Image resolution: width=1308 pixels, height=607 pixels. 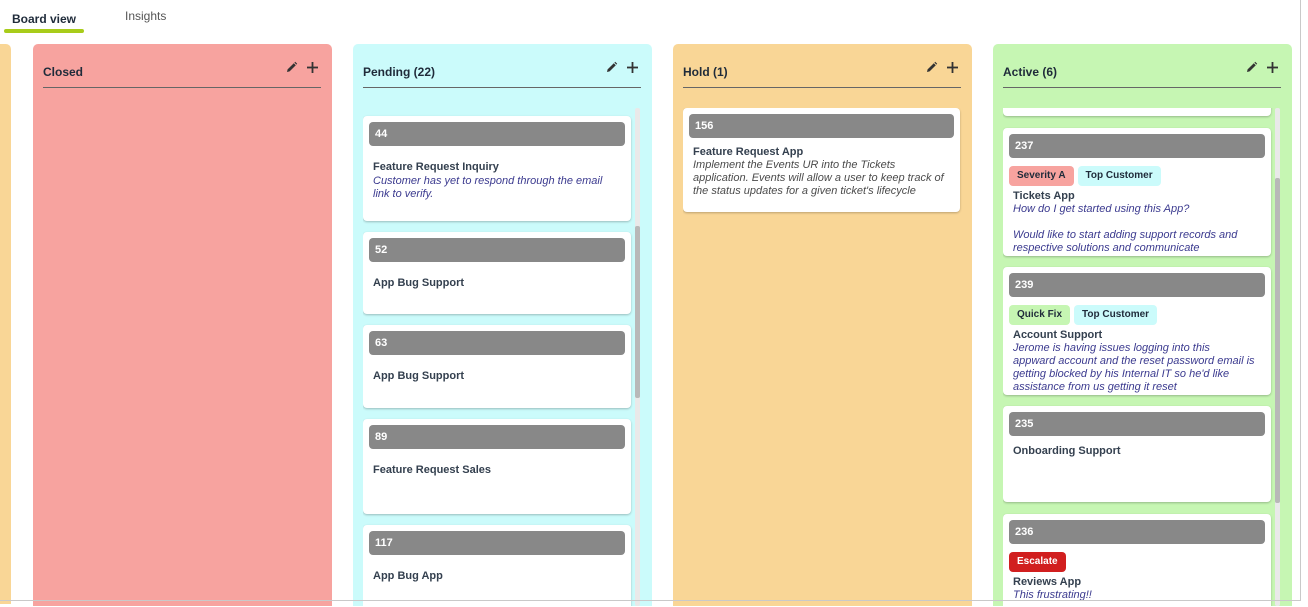 What do you see at coordinates (822, 74) in the screenshot?
I see `column-header: Hold (1)` at bounding box center [822, 74].